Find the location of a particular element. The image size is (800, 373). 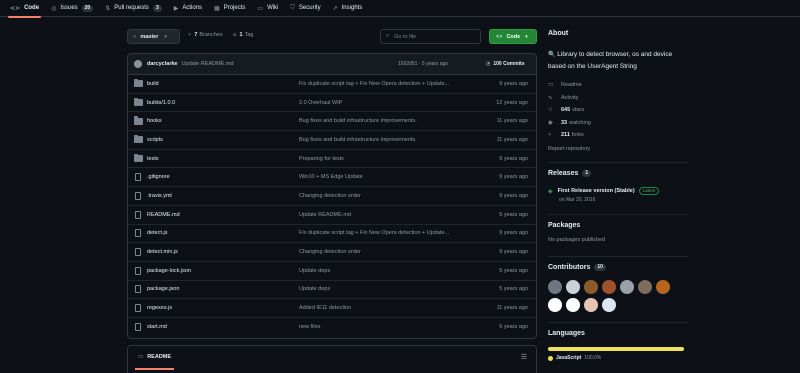

tab-projects: ▦ Projects is located at coordinates (229, 8).